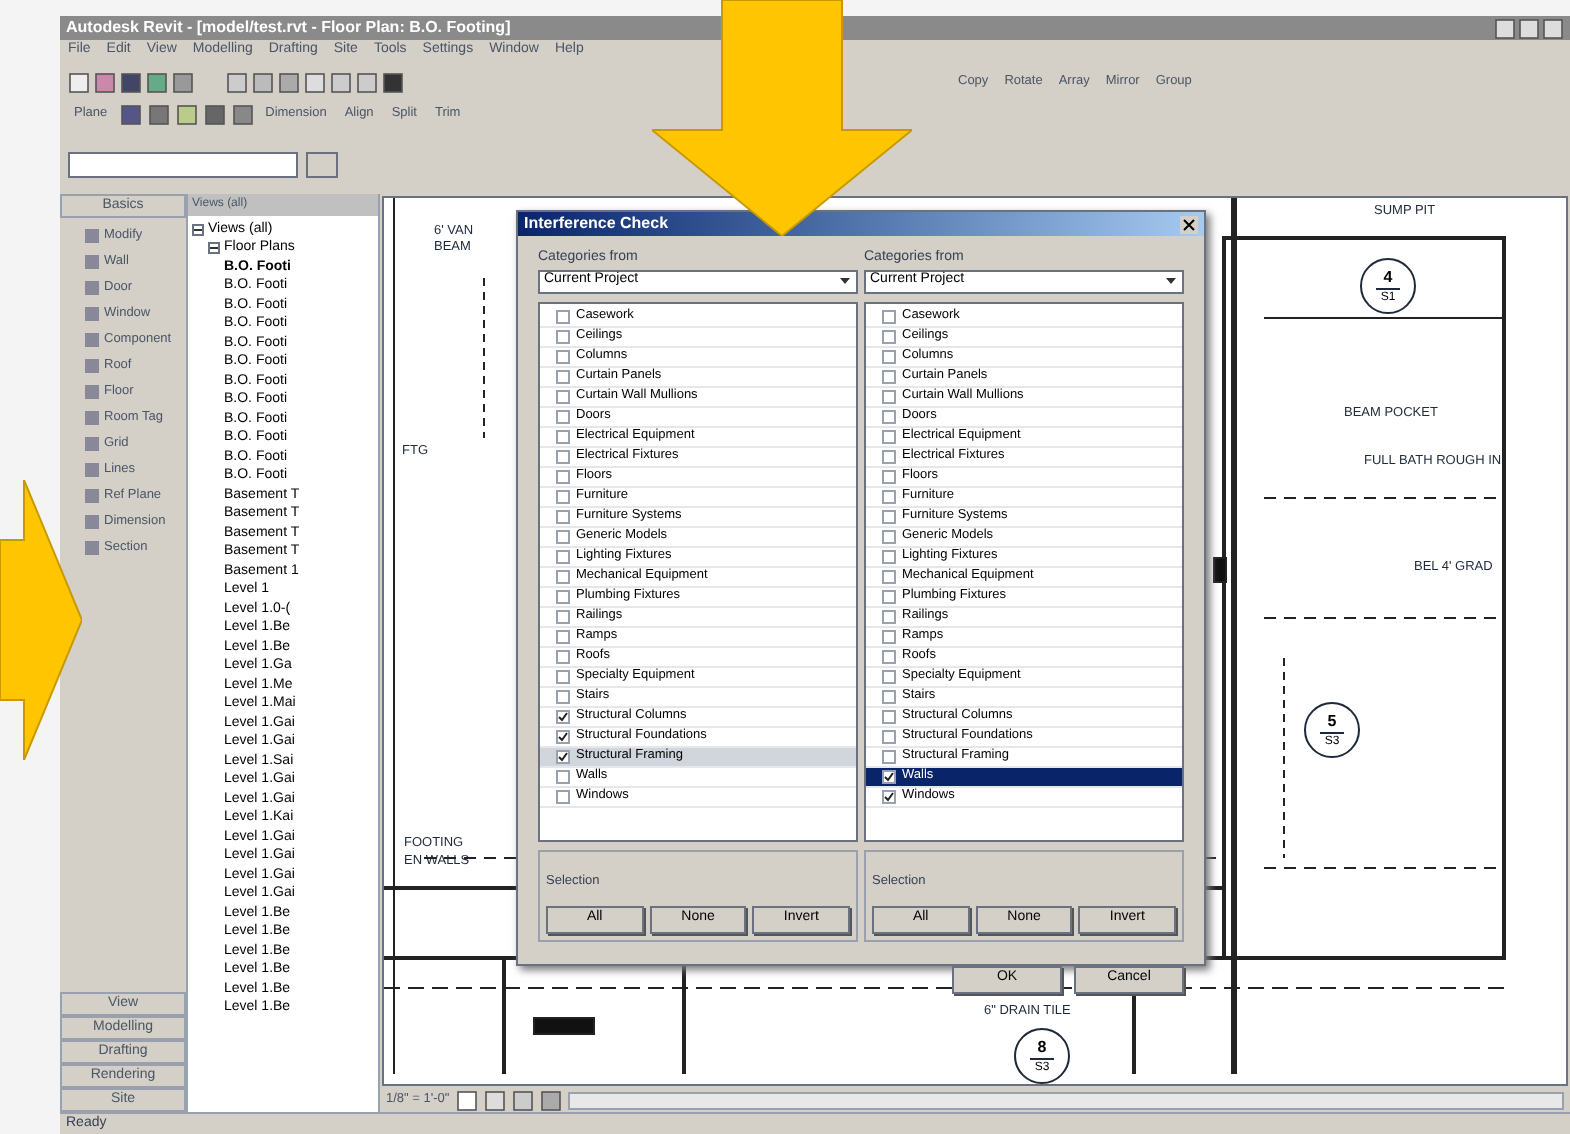 The image size is (1570, 1134). What do you see at coordinates (815, 28) in the screenshot?
I see `title-bar: Autodesk Revit - [model/test.rvt - Floor Plan: B.O. Footing]` at bounding box center [815, 28].